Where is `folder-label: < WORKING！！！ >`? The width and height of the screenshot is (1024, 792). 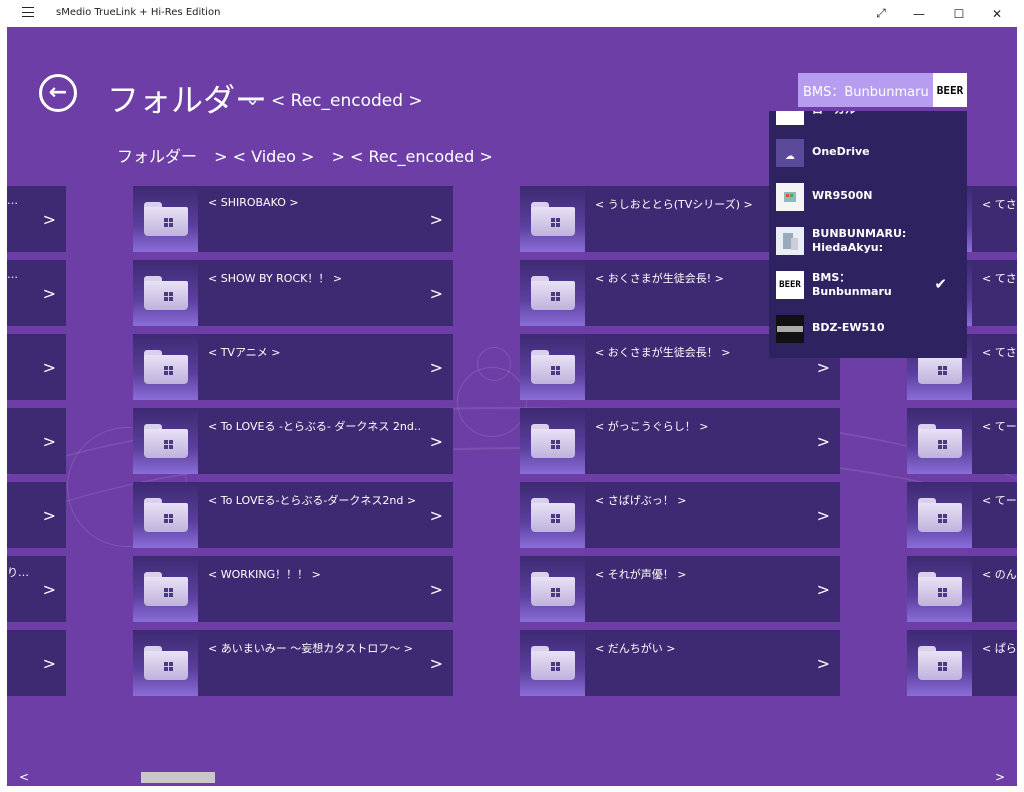
folder-label: < WORKING！！！ > is located at coordinates (264, 574).